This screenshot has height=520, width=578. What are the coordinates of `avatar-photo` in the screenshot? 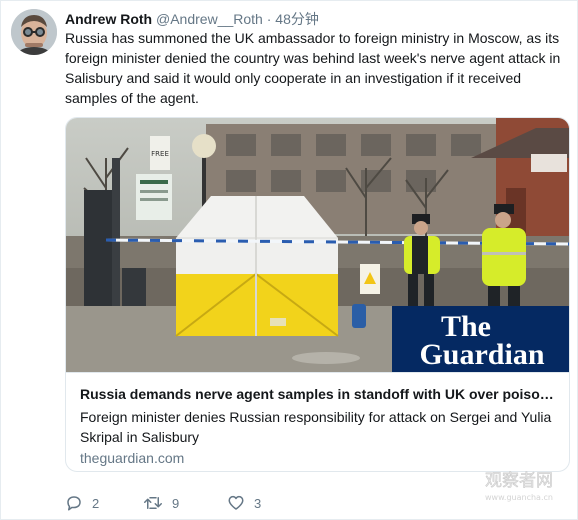 It's located at (34, 32).